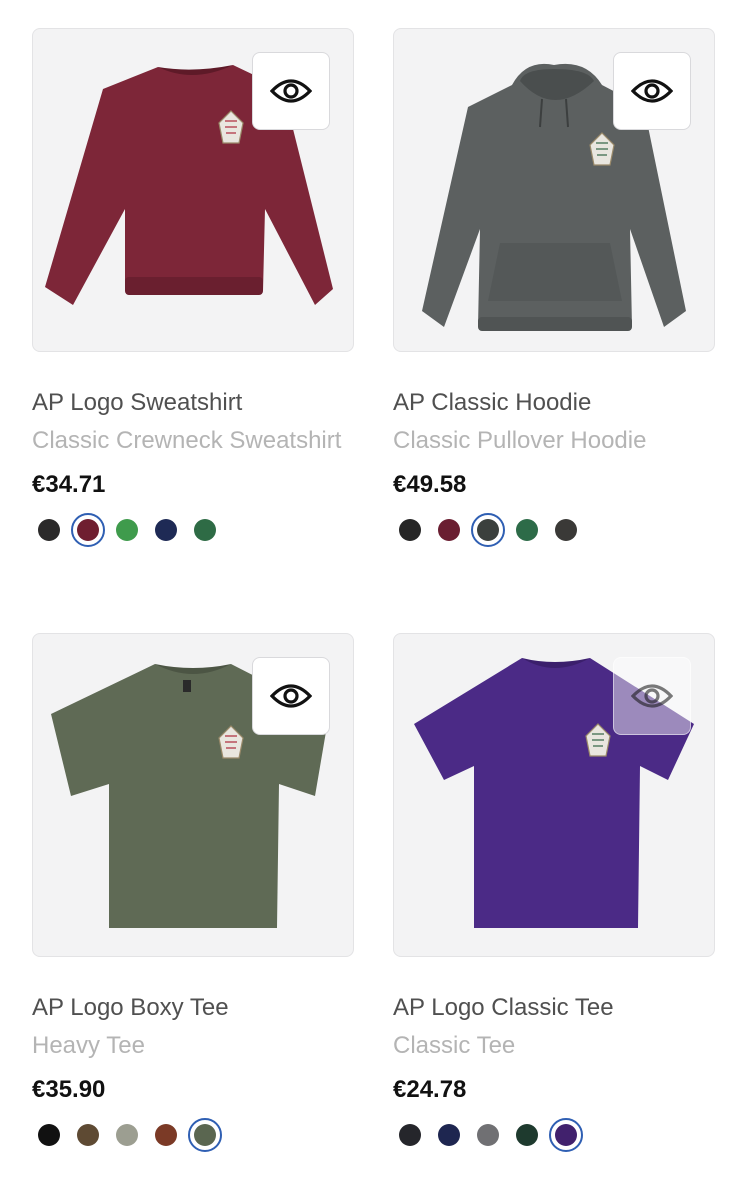 This screenshot has width=746, height=1200. What do you see at coordinates (69, 1089) in the screenshot?
I see `product-price: €35.90` at bounding box center [69, 1089].